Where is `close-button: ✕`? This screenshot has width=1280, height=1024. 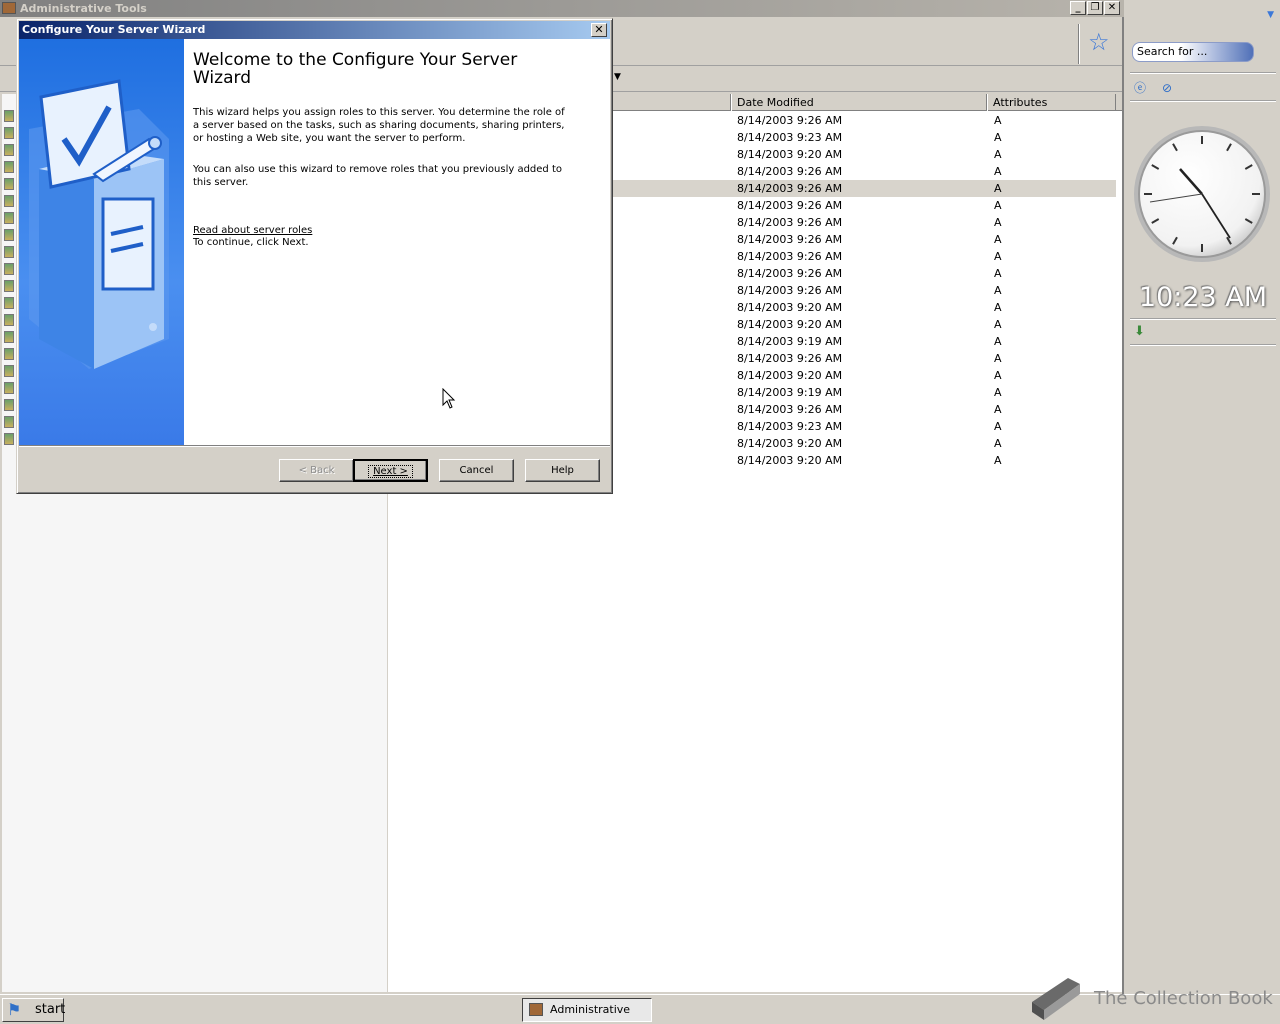 close-button: ✕ is located at coordinates (1112, 8).